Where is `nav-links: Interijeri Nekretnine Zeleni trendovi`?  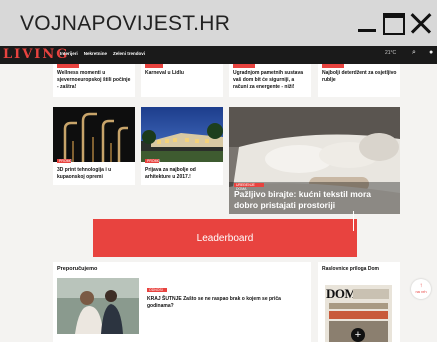
nav-links: Interijeri Nekretnine Zeleni trendovi is located at coordinates (102, 53).